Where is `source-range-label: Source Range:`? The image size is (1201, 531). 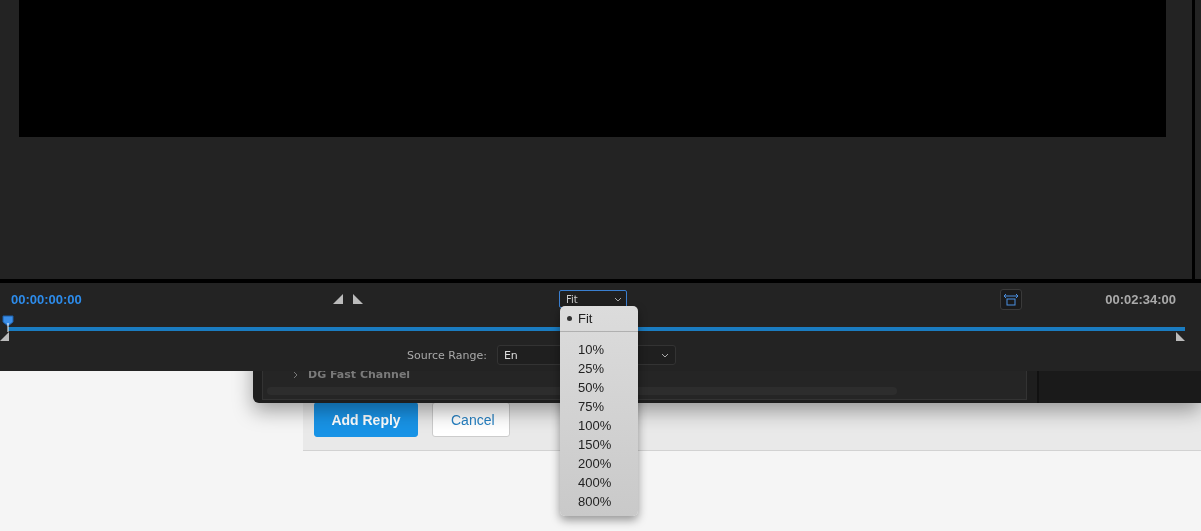 source-range-label: Source Range: is located at coordinates (447, 355).